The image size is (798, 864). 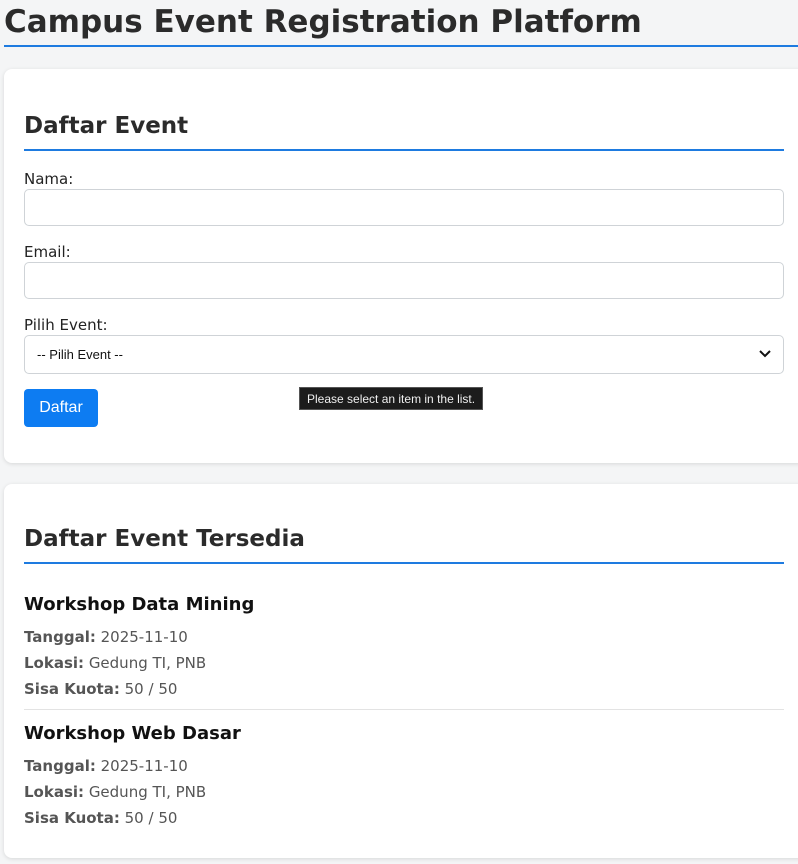 I want to click on event-select-label: Pilih Event:, so click(x=66, y=325).